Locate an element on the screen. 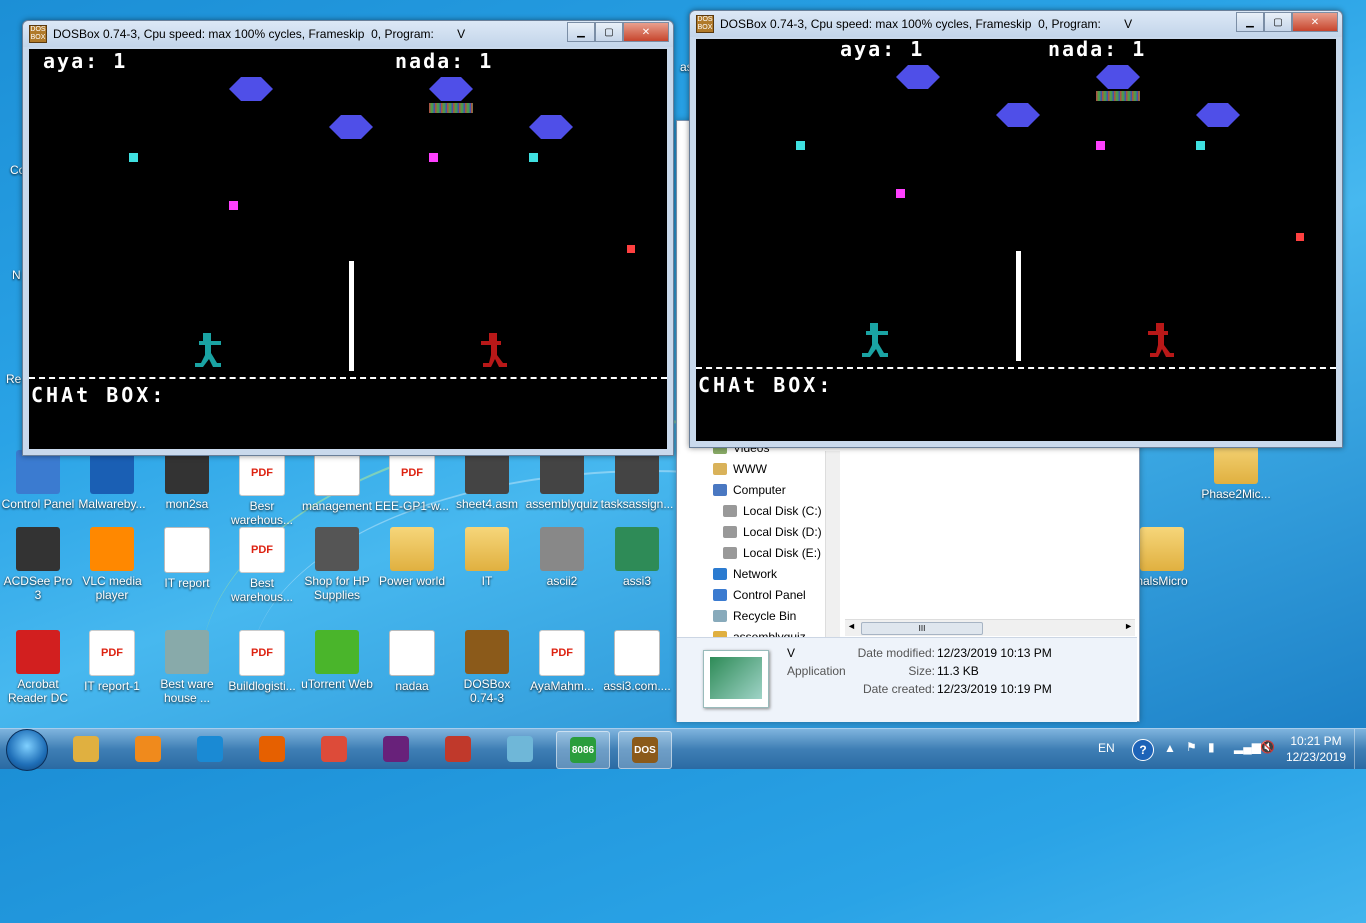 The image size is (1366, 923). clock-time: 10:21 PM is located at coordinates (1316, 741).